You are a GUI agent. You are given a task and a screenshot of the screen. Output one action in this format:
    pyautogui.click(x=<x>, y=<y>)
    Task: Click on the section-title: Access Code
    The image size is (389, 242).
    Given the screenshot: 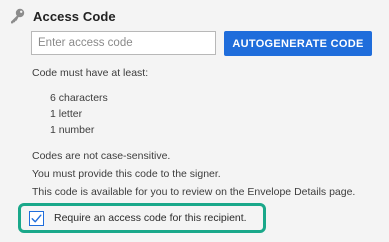 What is the action you would take?
    pyautogui.click(x=74, y=16)
    